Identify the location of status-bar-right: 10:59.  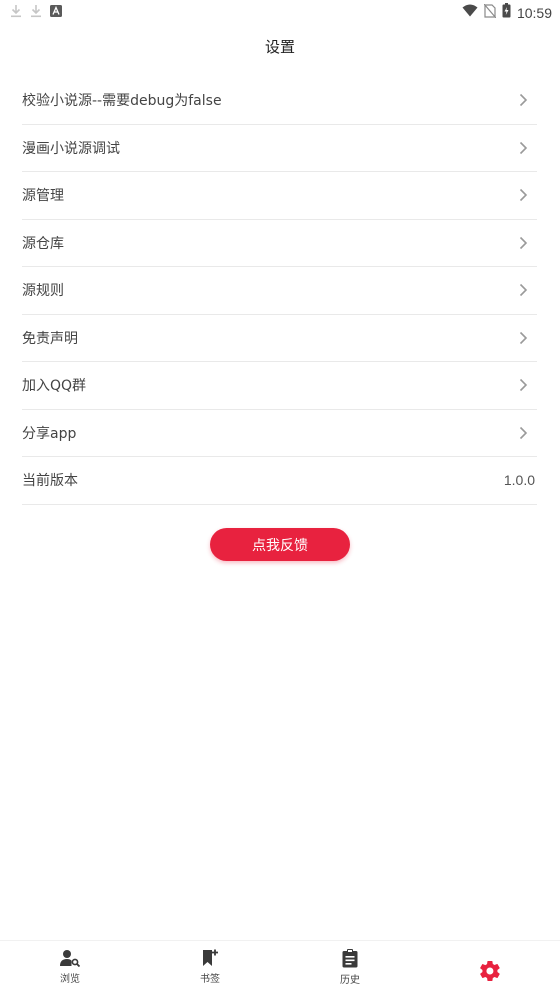
(507, 12).